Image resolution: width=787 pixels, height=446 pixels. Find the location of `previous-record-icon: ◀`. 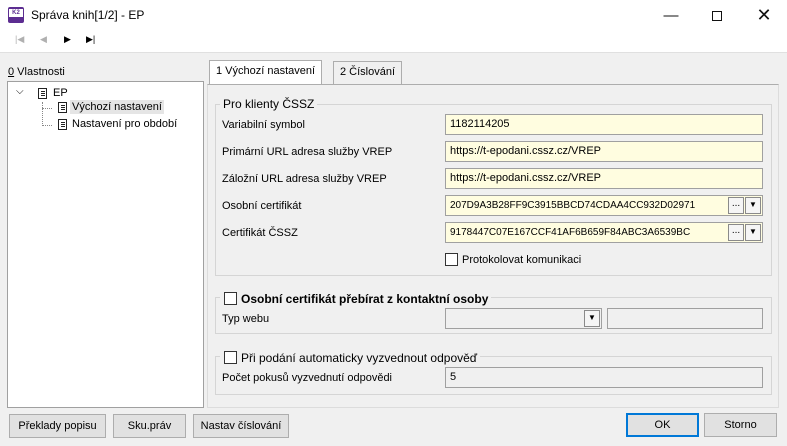

previous-record-icon: ◀ is located at coordinates (43, 39).